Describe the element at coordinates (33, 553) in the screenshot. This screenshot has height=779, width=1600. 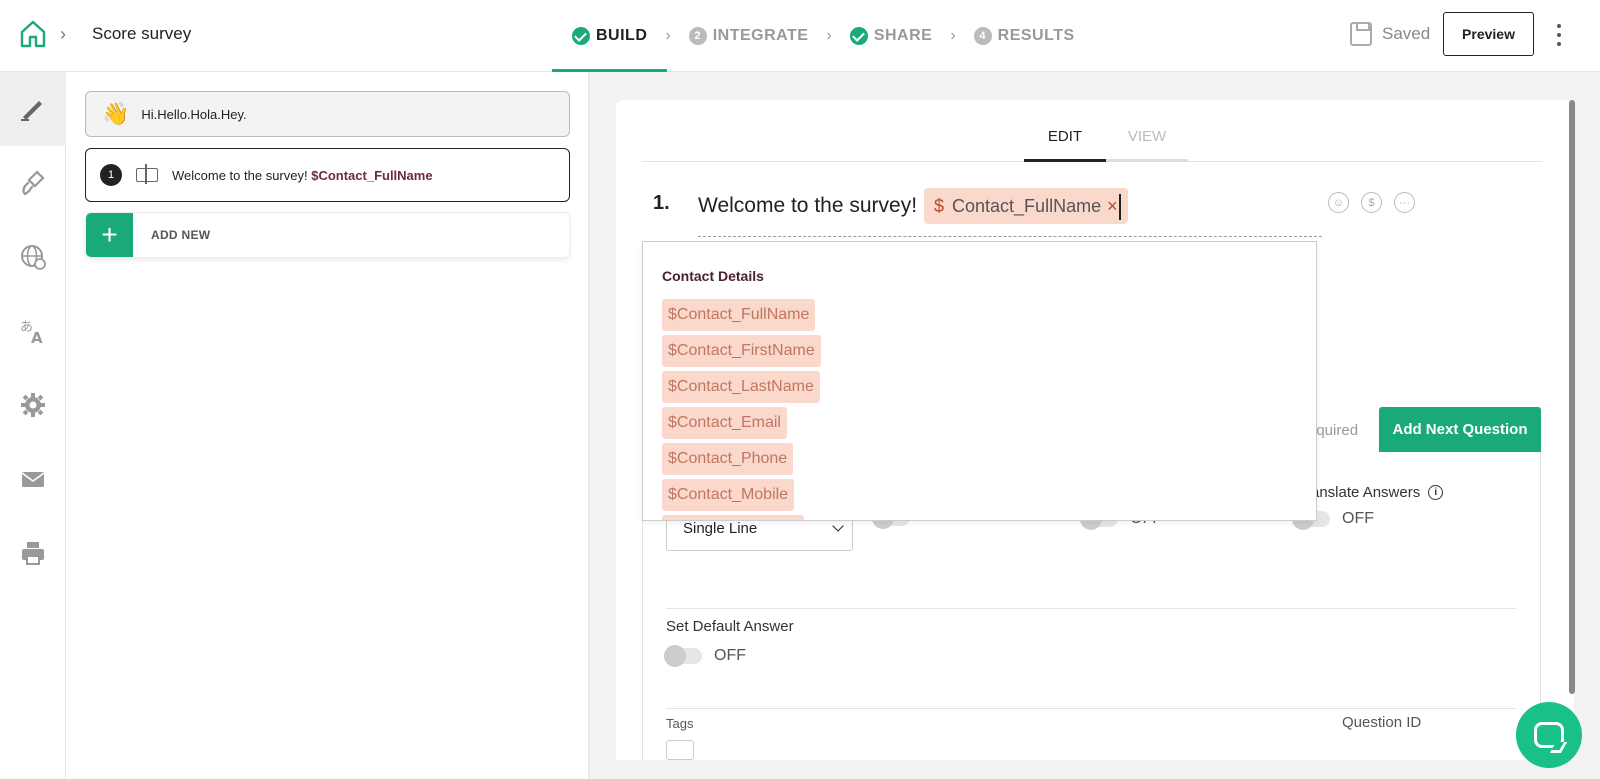
I see `printer-icon` at that location.